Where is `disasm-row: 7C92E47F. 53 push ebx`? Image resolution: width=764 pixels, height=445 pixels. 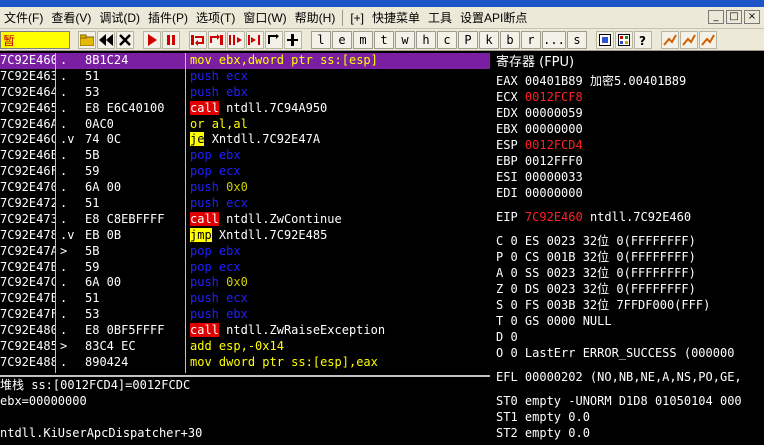
disasm-row: 7C92E47F. 53 push ebx is located at coordinates (245, 315).